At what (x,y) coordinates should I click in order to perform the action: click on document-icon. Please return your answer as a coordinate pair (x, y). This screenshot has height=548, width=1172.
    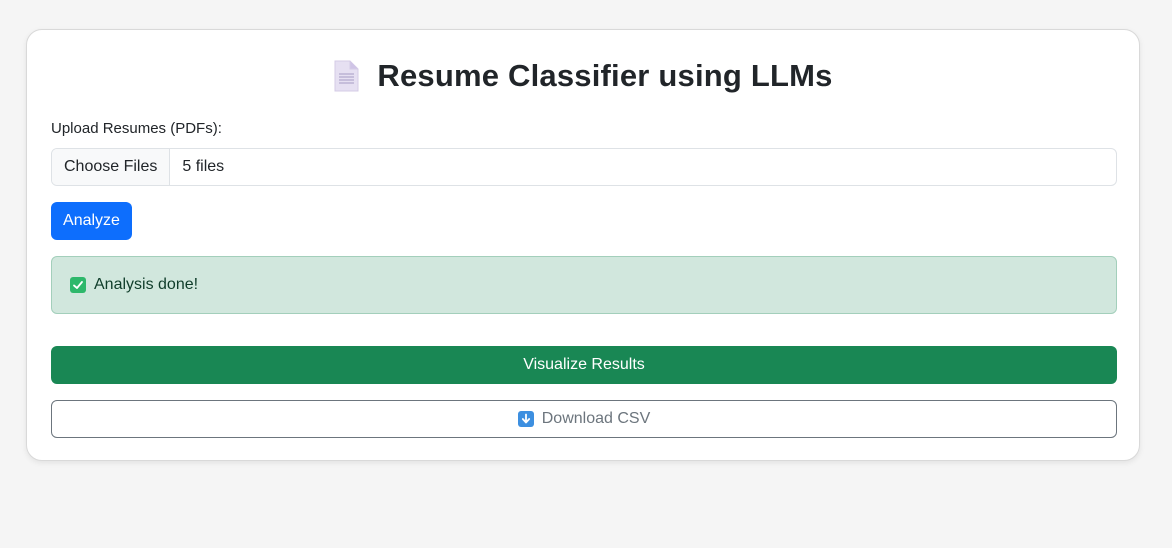
    Looking at the image, I should click on (346, 76).